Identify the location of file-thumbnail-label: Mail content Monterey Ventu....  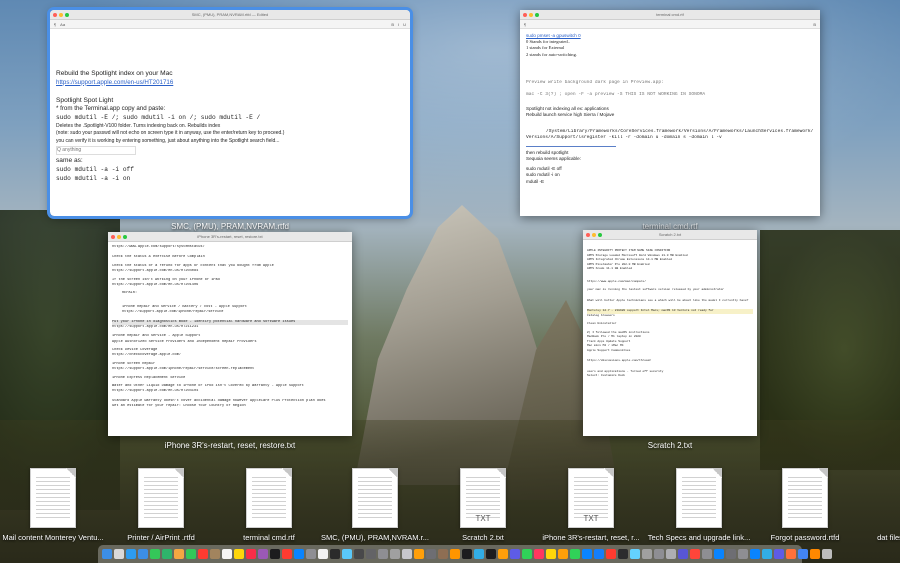
(52, 537).